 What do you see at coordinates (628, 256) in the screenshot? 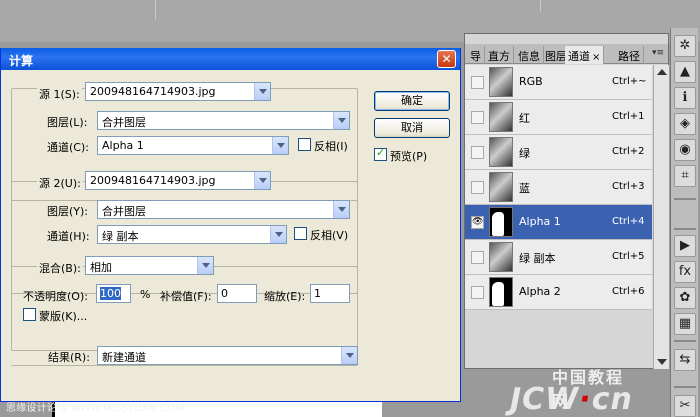
I see `channel-shortcut: Ctrl+5` at bounding box center [628, 256].